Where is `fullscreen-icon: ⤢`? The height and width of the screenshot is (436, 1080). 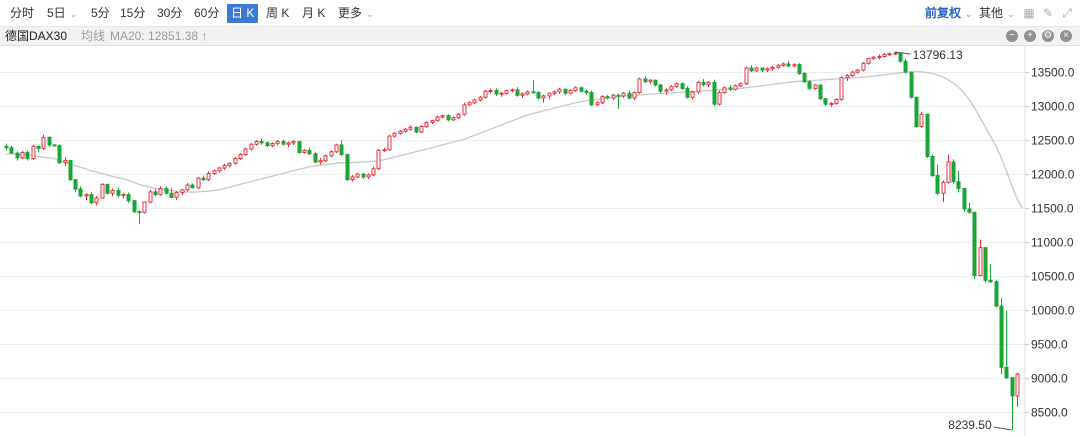 fullscreen-icon: ⤢ is located at coordinates (1067, 13).